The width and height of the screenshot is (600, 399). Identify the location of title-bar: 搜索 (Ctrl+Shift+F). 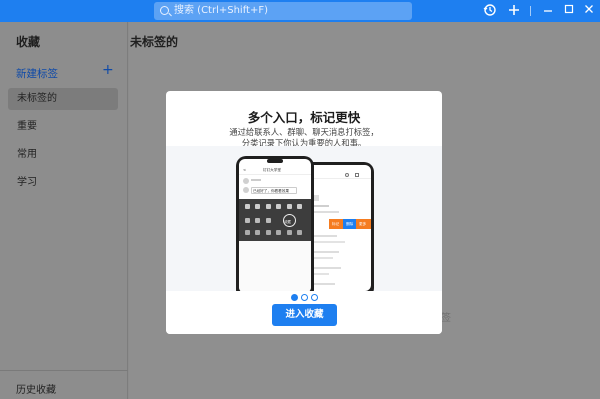
(300, 11).